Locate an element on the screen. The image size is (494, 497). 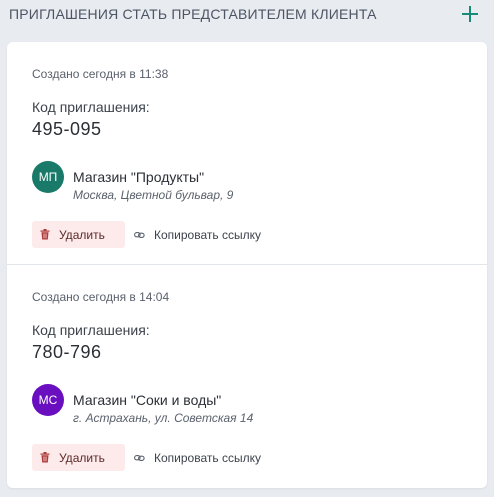
store-name: Магазин "Продукты" is located at coordinates (139, 177).